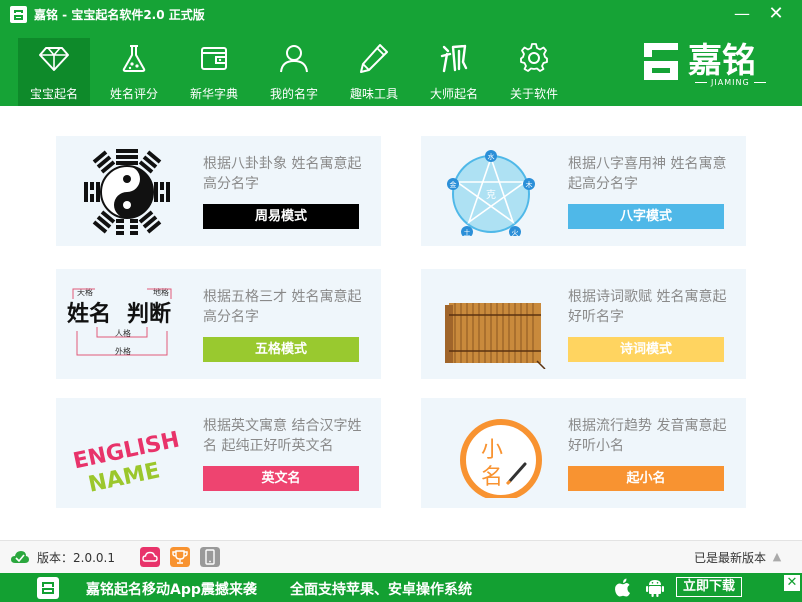  Describe the element at coordinates (54, 72) in the screenshot. I see `nav-item-baby-naming: 宝宝起名` at that location.